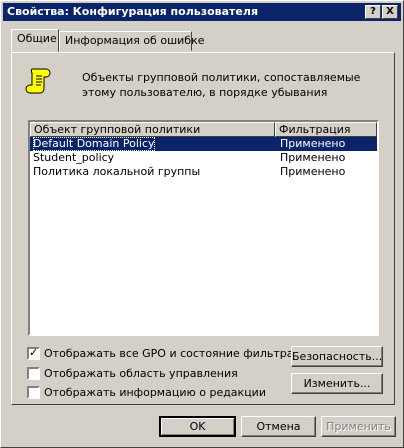 The height and width of the screenshot is (448, 404). I want to click on tab-error-info: Информация об ошибке, so click(131, 41).